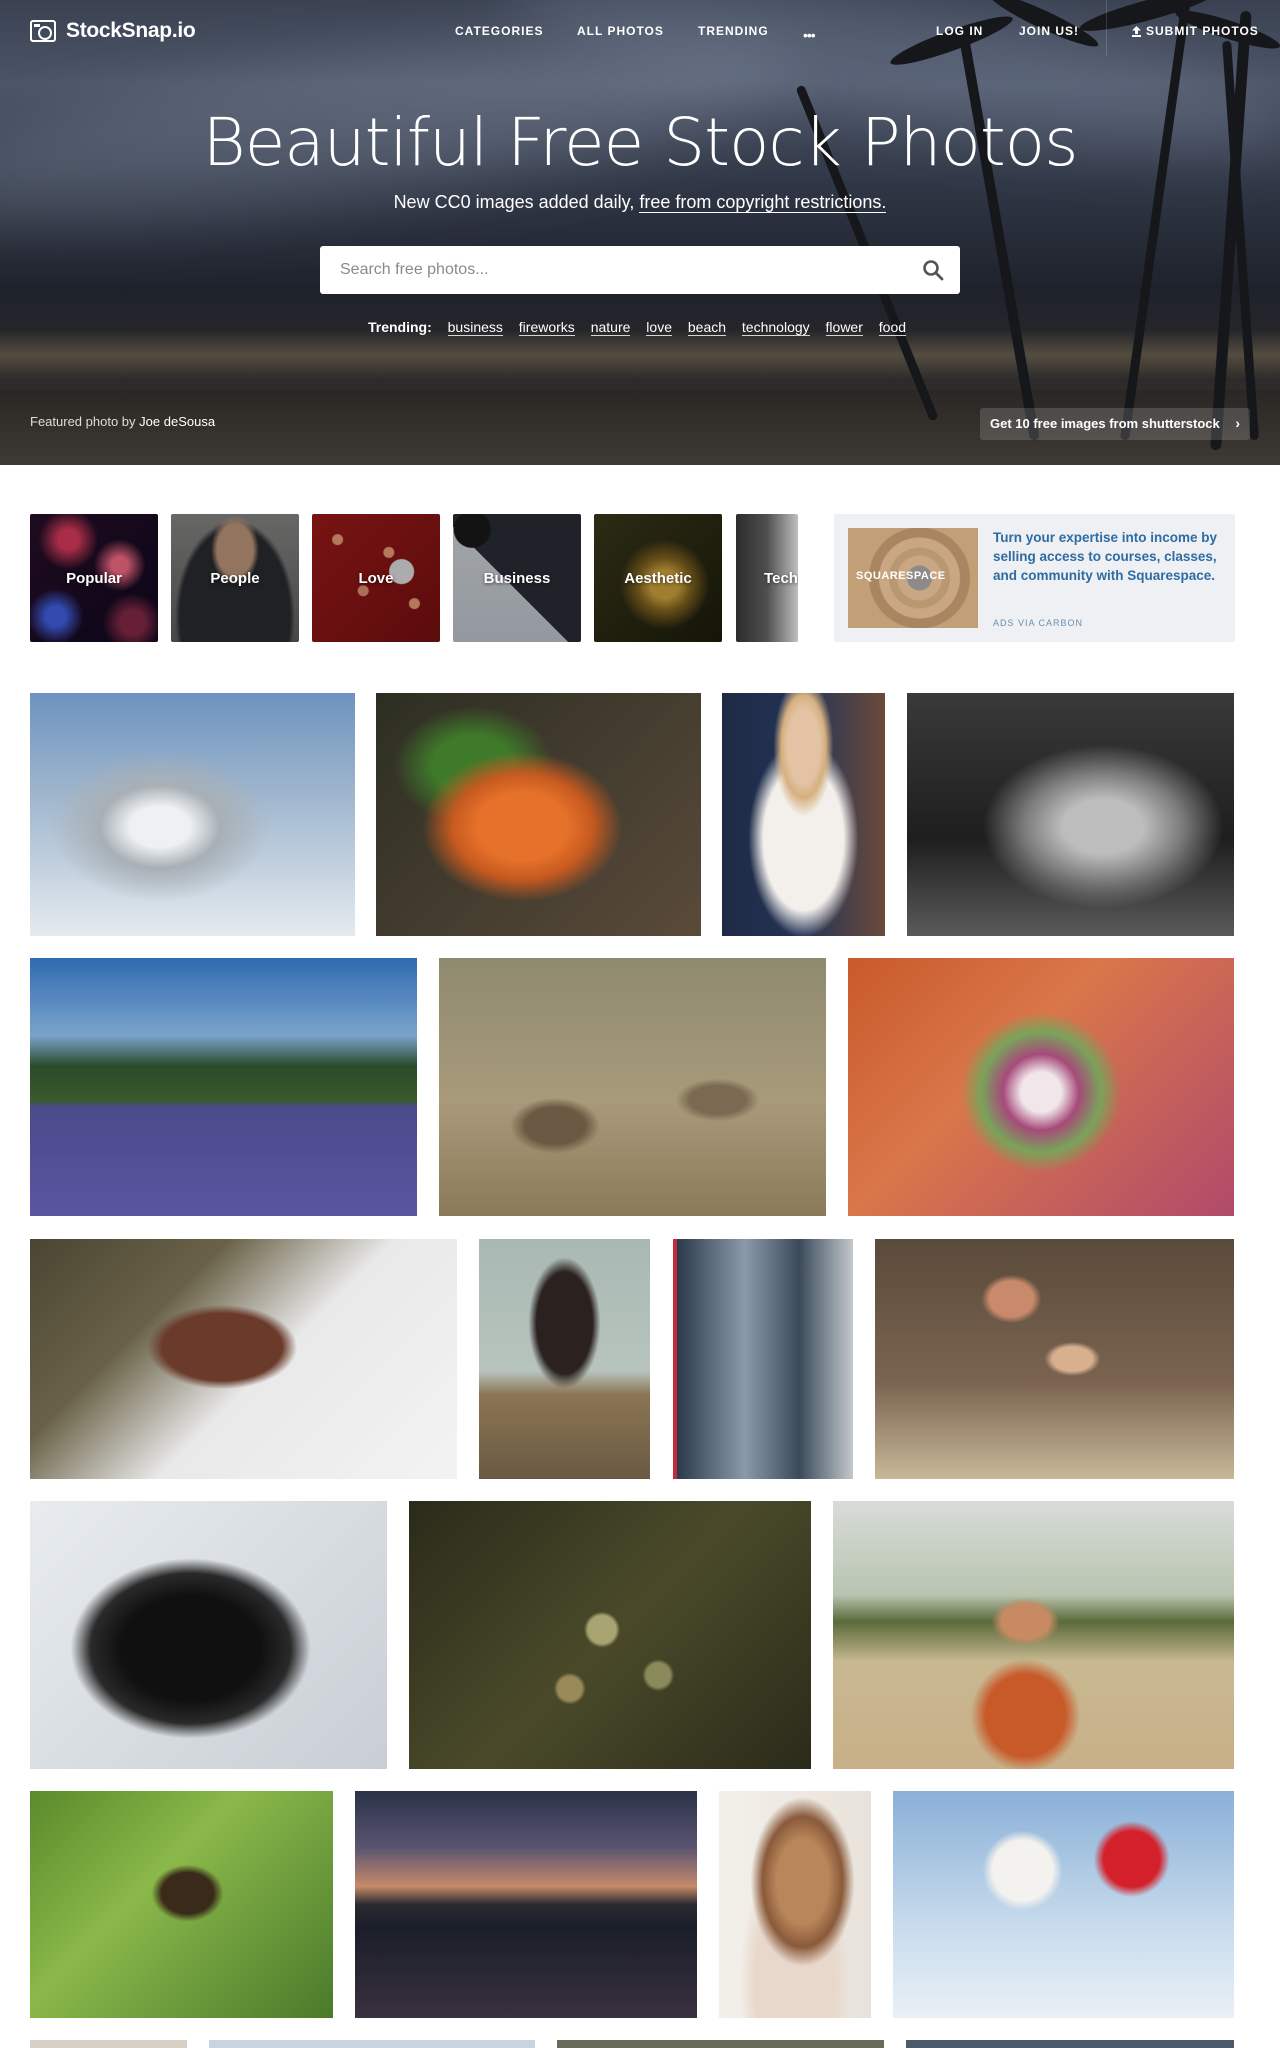  What do you see at coordinates (475, 327) in the screenshot?
I see `trending-tag-business: business` at bounding box center [475, 327].